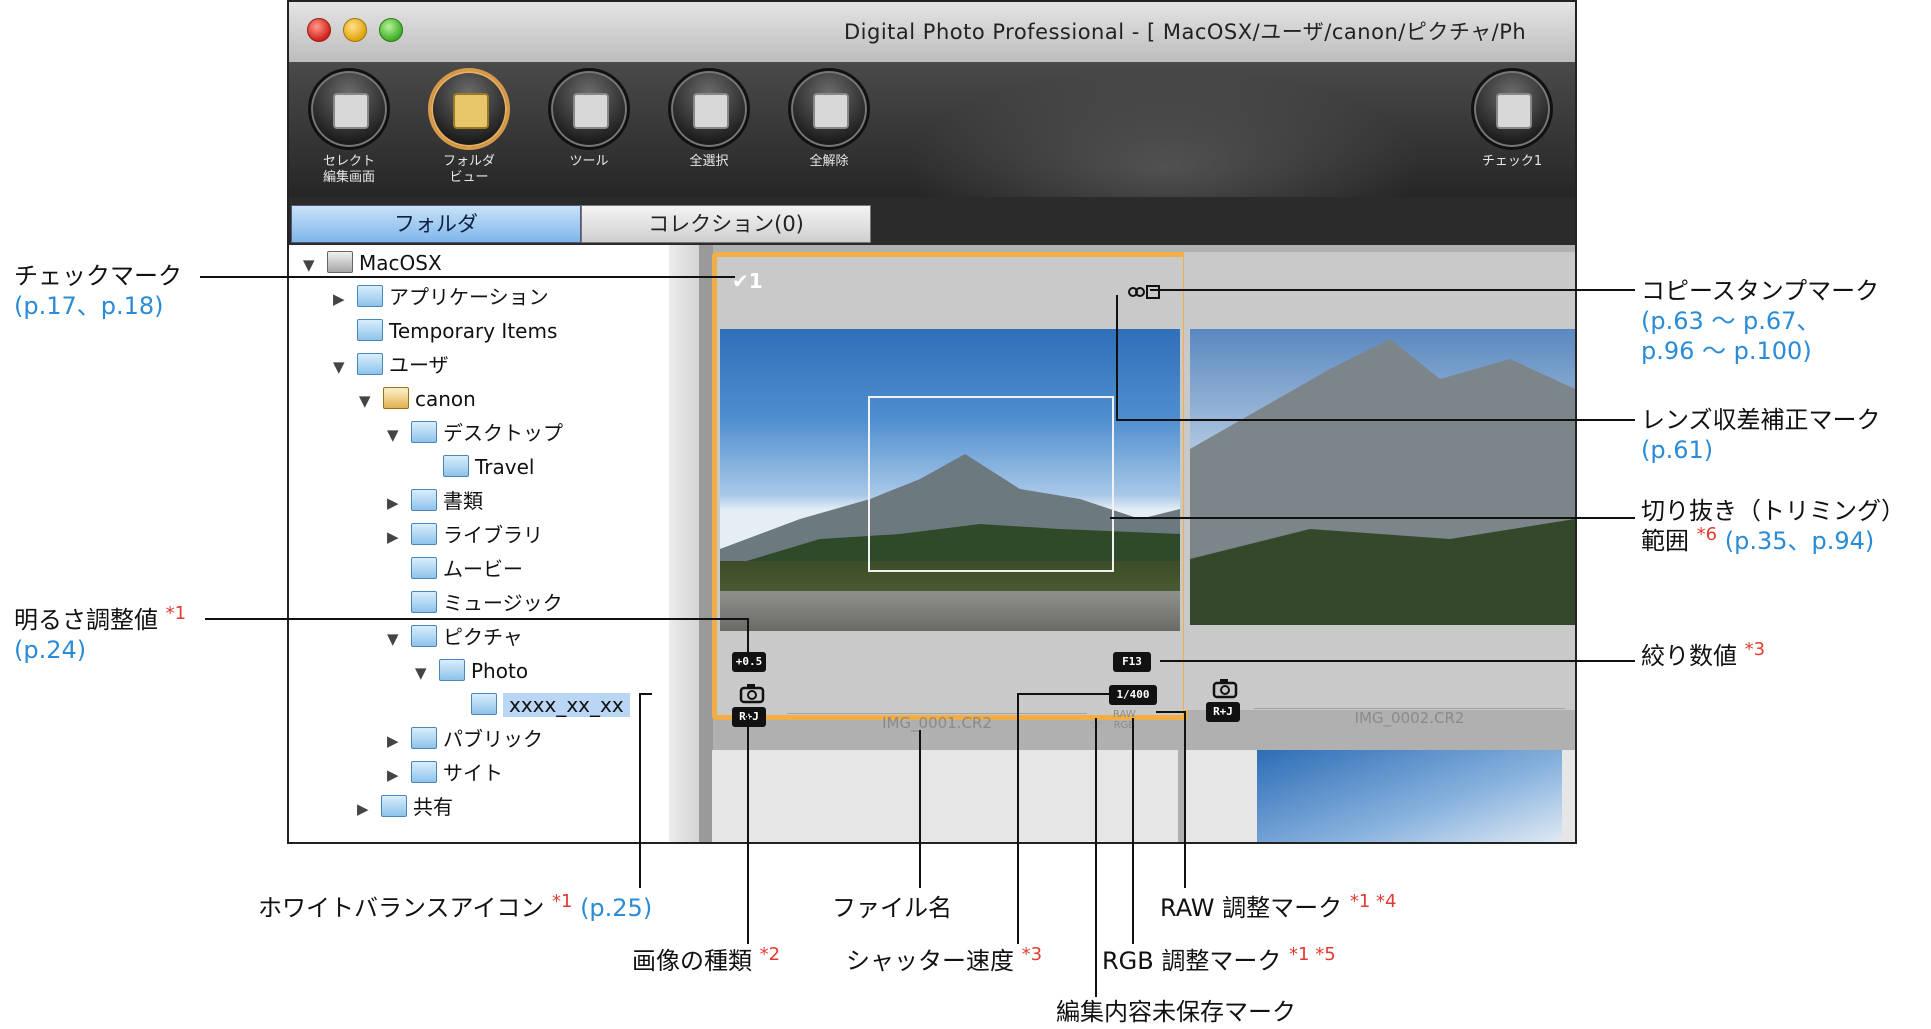  Describe the element at coordinates (100, 634) in the screenshot. I see `annotation-brightness: 明るさ調整値 *1 (p.24)` at that location.